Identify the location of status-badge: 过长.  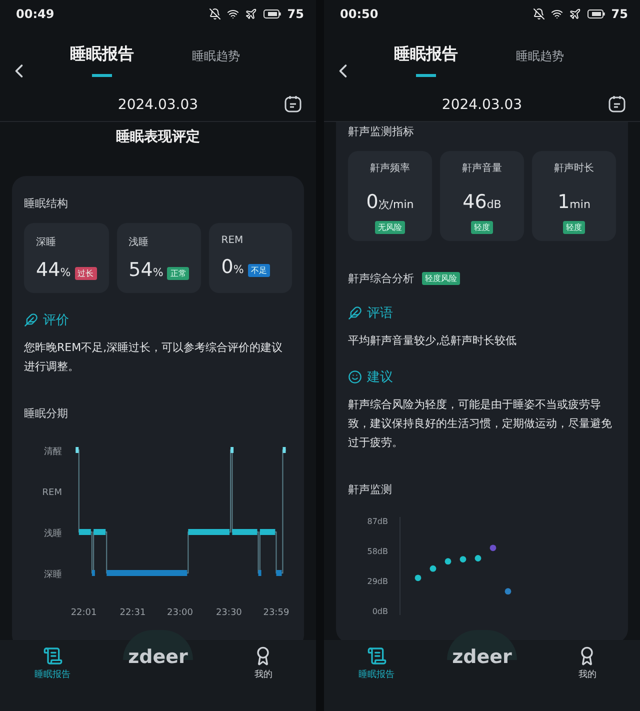
(85, 273).